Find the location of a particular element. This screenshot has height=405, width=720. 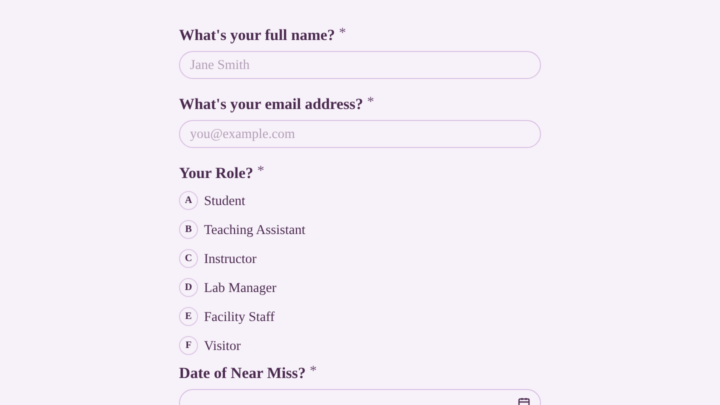

choice-option: D Lab Manager is located at coordinates (227, 287).